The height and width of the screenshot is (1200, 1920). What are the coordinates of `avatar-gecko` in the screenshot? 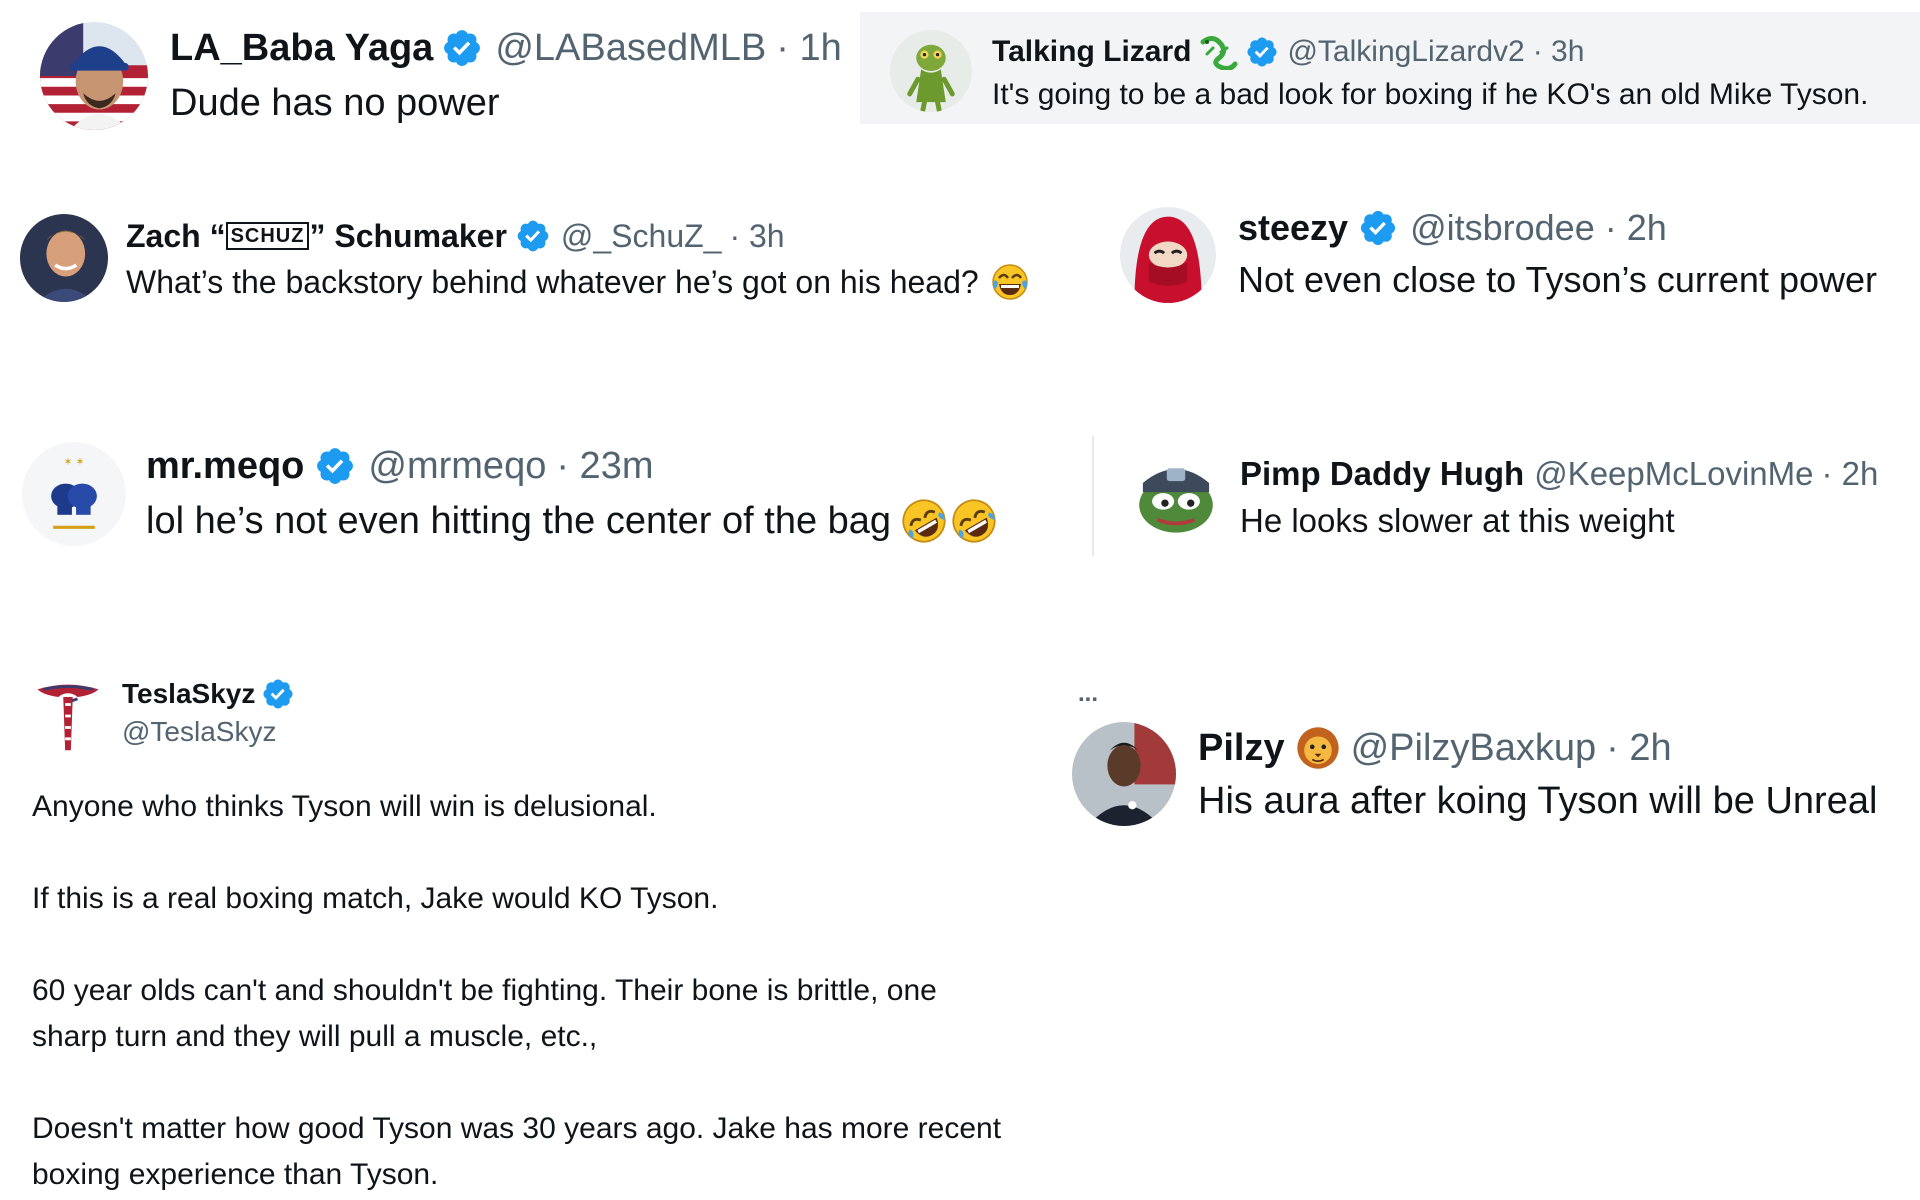 It's located at (931, 71).